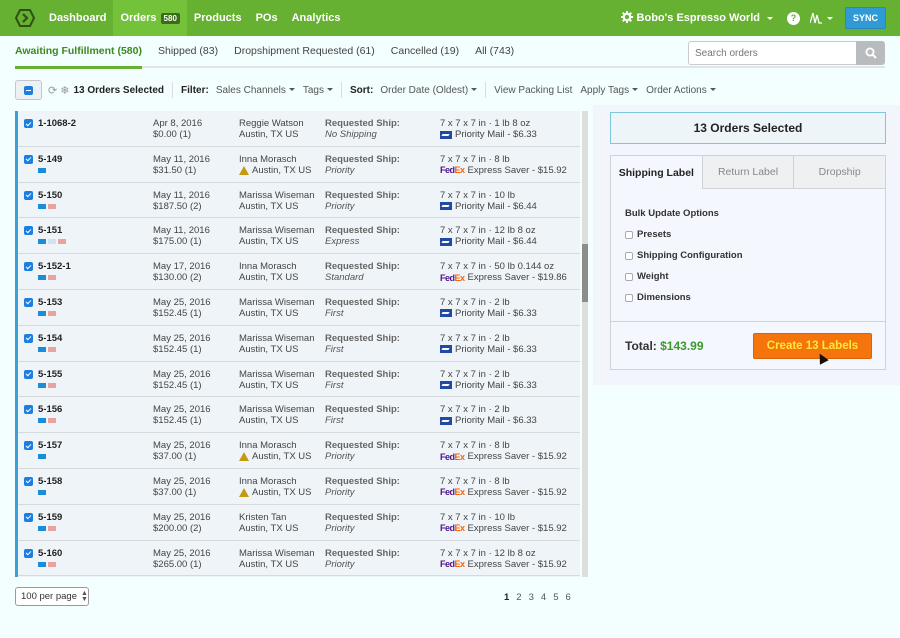 The width and height of the screenshot is (900, 638). What do you see at coordinates (531, 597) in the screenshot?
I see `page-link: 3` at bounding box center [531, 597].